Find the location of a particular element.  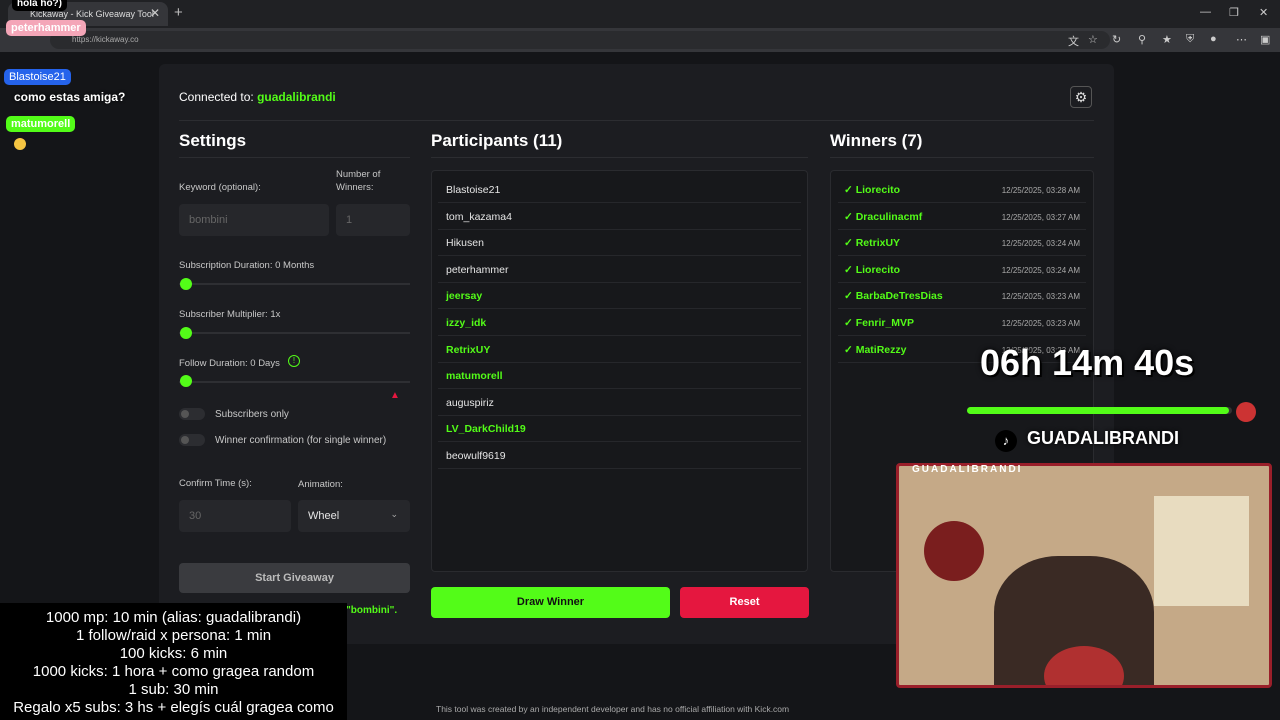

participant-row: matumorell is located at coordinates (474, 376).